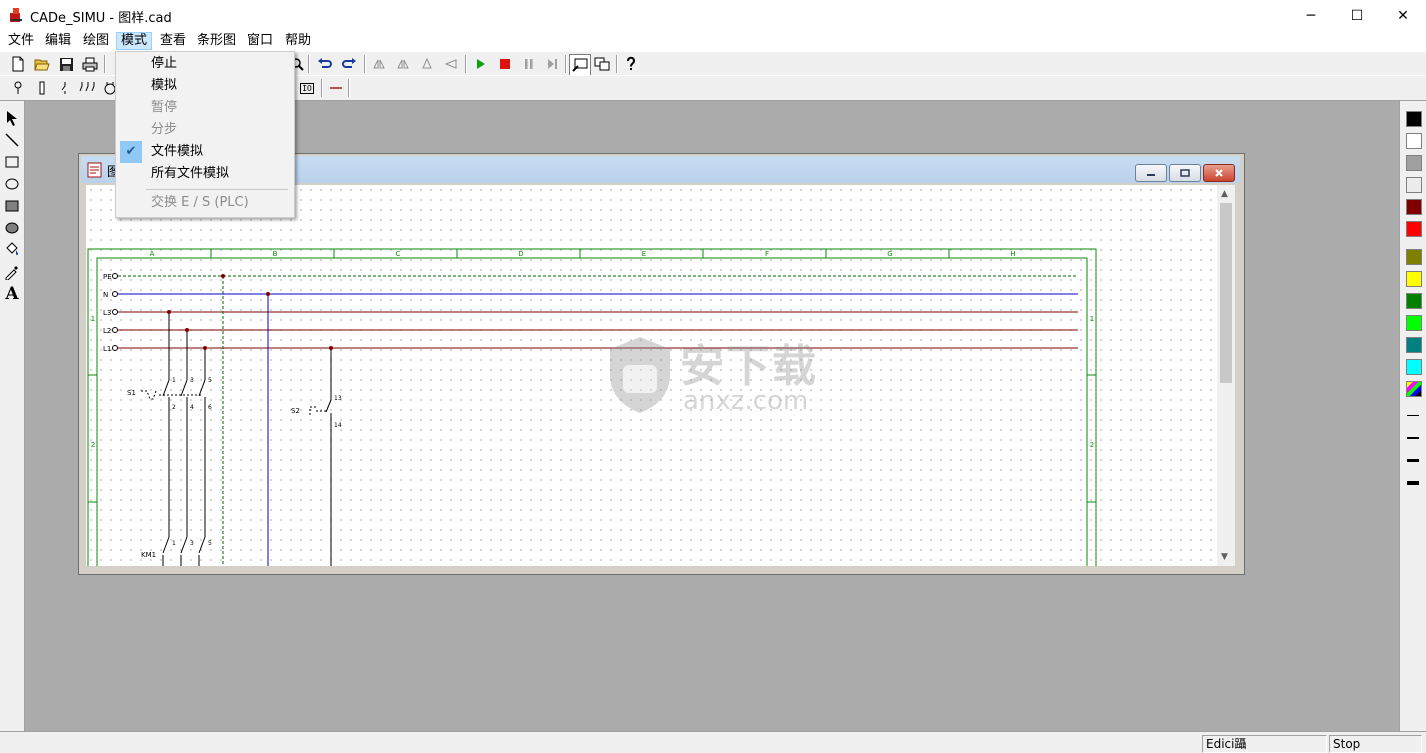  What do you see at coordinates (889, 254) in the screenshot?
I see `column-label: G` at bounding box center [889, 254].